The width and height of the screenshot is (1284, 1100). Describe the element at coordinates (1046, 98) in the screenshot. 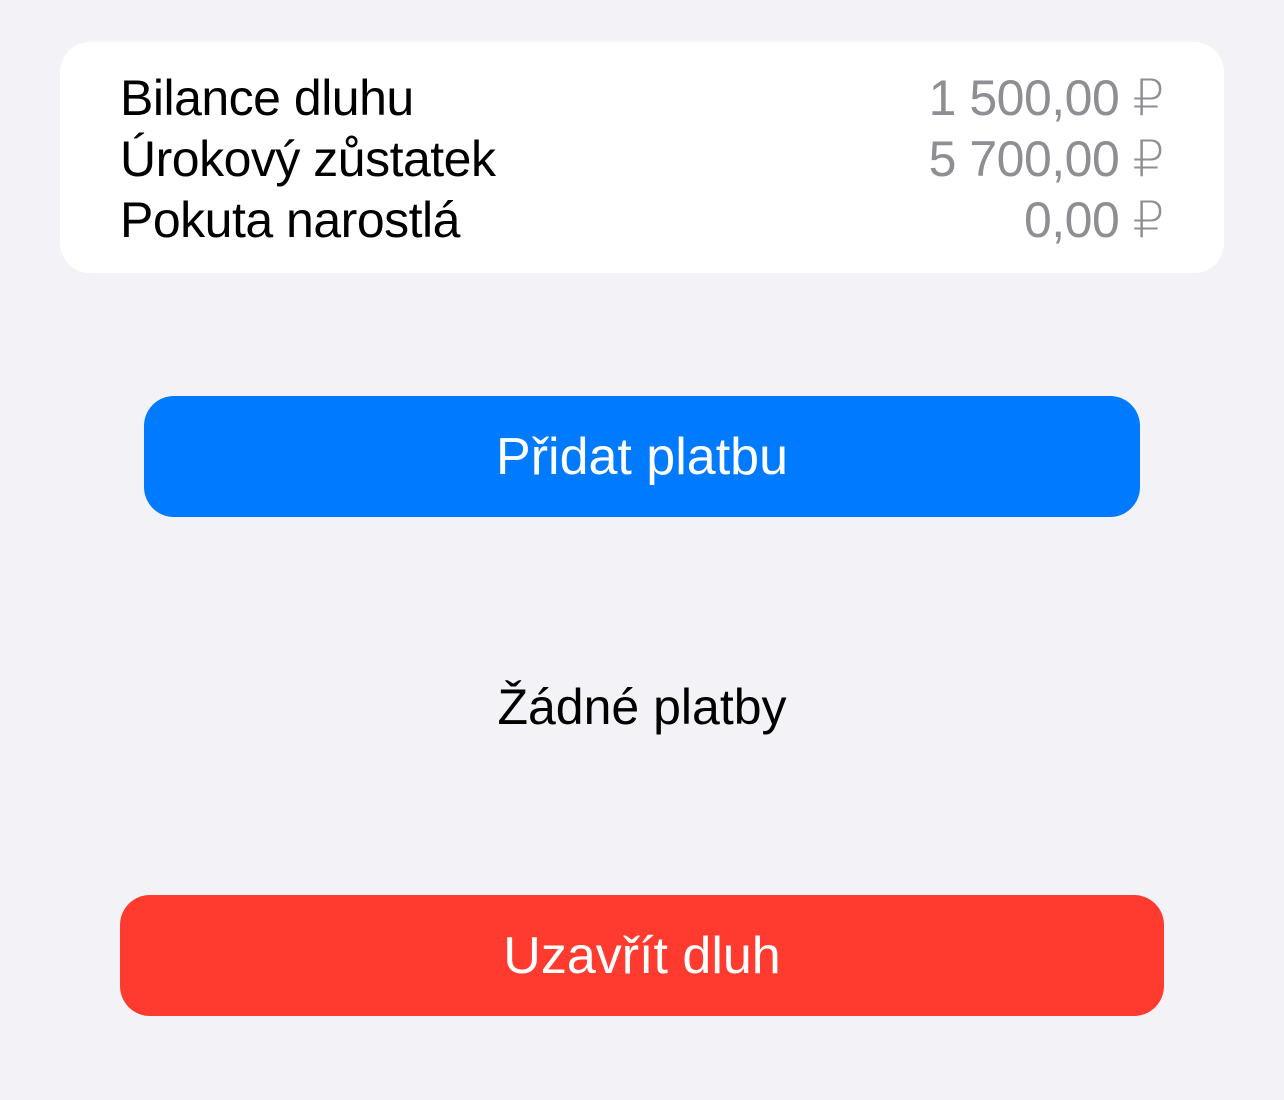

I see `debt-balance-value: 1 500,00 ₽` at that location.